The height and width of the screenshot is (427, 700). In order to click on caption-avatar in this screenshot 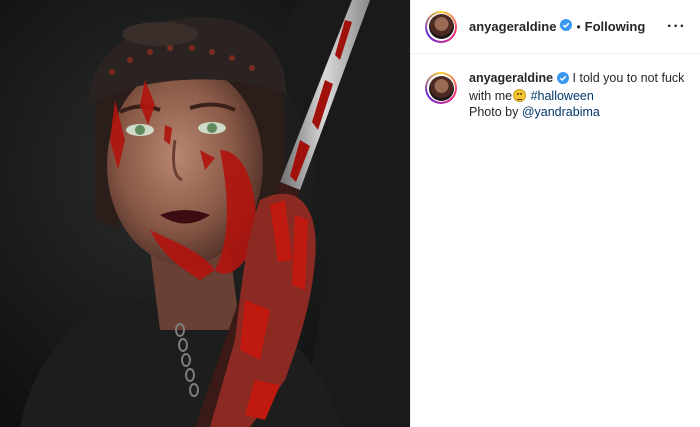, I will do `click(441, 88)`.